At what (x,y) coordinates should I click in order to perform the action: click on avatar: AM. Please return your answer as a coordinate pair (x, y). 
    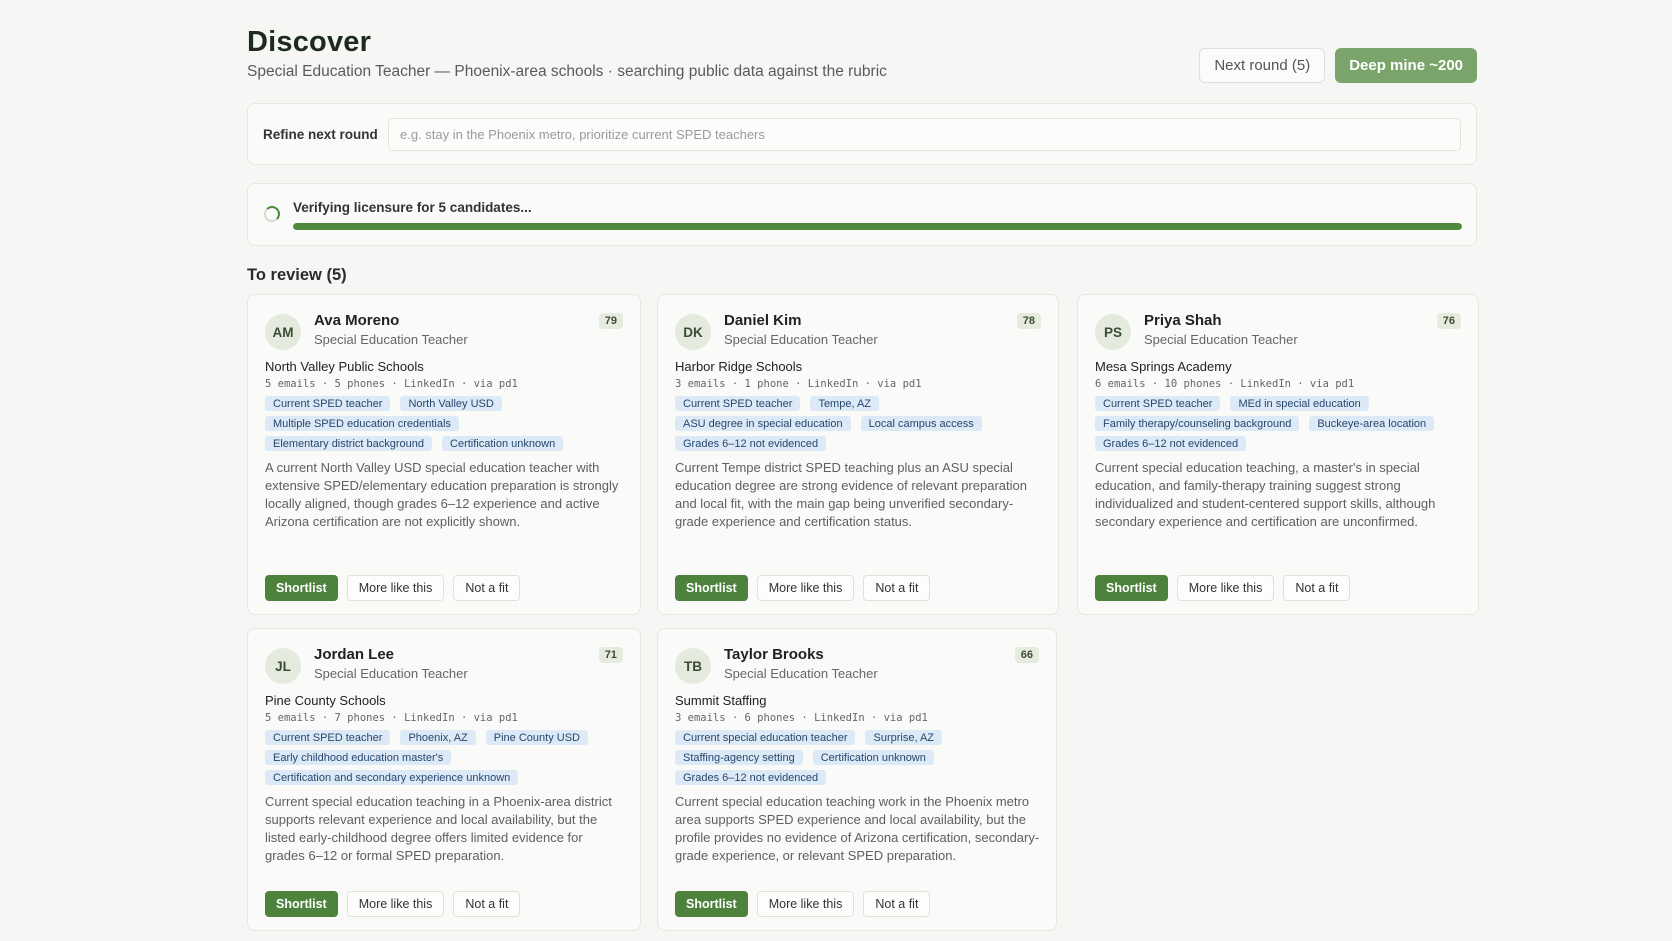
    Looking at the image, I should click on (283, 332).